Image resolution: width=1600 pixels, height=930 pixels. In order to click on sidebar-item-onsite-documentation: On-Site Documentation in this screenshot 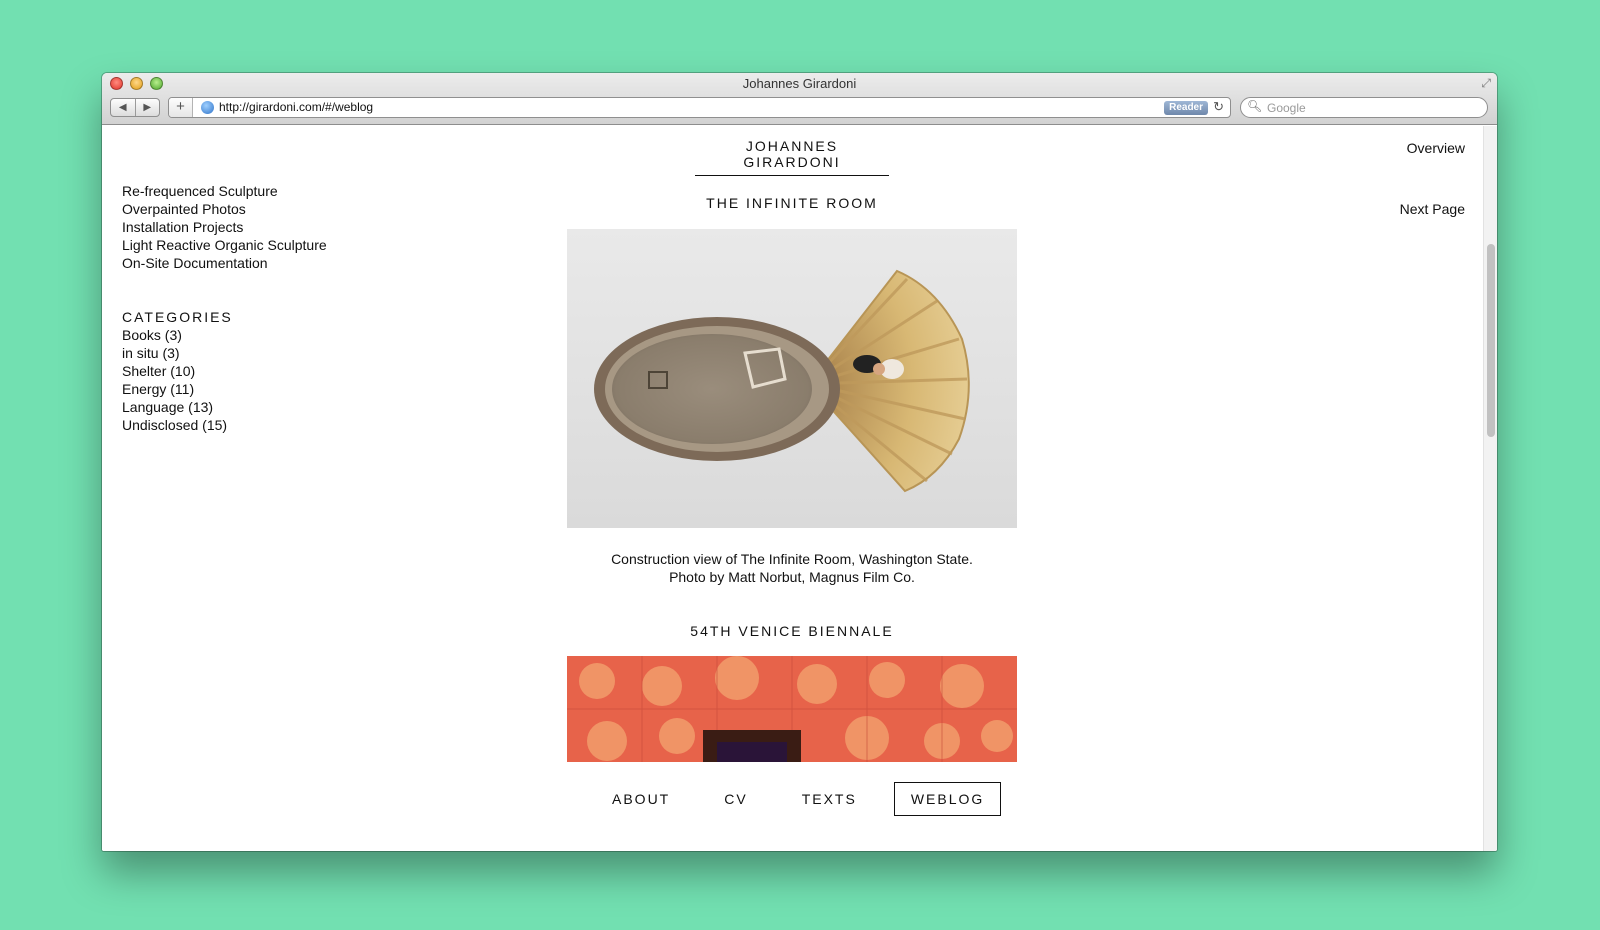, I will do `click(224, 263)`.